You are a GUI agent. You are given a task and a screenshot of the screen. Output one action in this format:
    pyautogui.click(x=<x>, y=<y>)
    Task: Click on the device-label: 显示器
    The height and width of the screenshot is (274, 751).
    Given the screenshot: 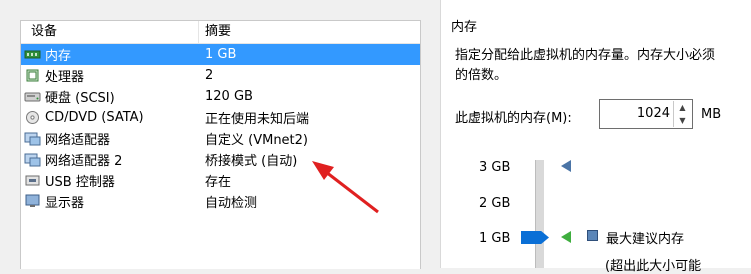 What is the action you would take?
    pyautogui.click(x=65, y=203)
    